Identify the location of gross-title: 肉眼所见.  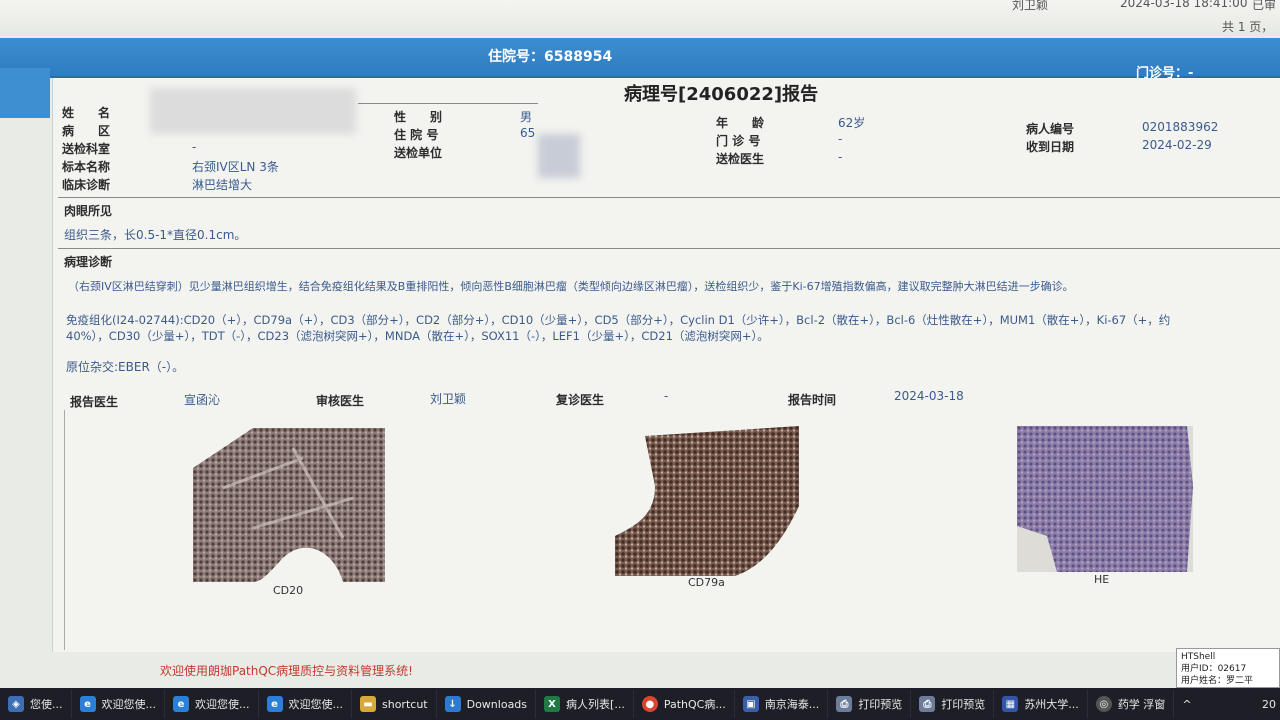
(88, 211).